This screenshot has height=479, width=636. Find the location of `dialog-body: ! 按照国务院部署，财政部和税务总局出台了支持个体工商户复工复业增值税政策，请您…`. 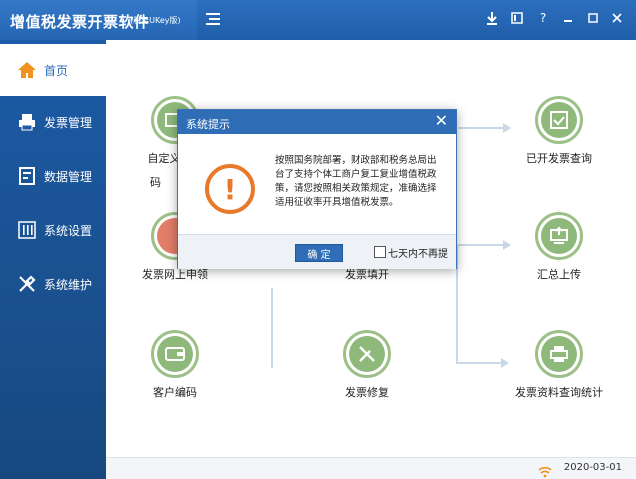

dialog-body: ! 按照国务院部署，财政部和税务总局出台了支持个体工商户复工复业增值税政策，请您… is located at coordinates (317, 184).